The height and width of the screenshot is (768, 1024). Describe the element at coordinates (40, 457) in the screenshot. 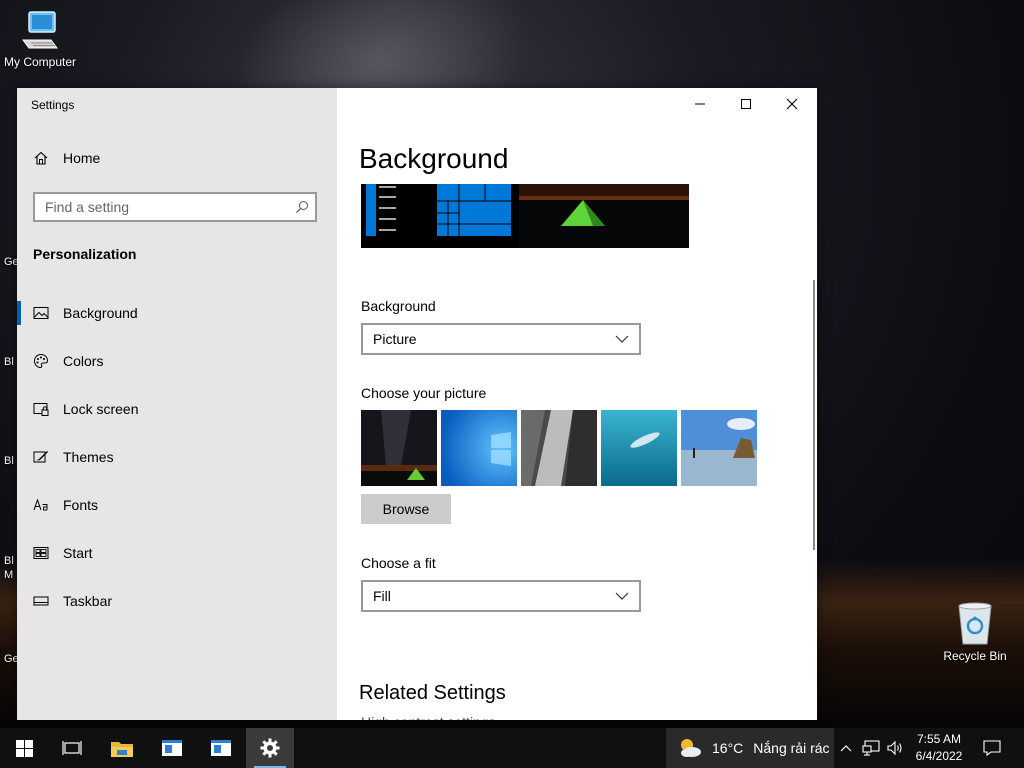

I see `themes-icon` at that location.